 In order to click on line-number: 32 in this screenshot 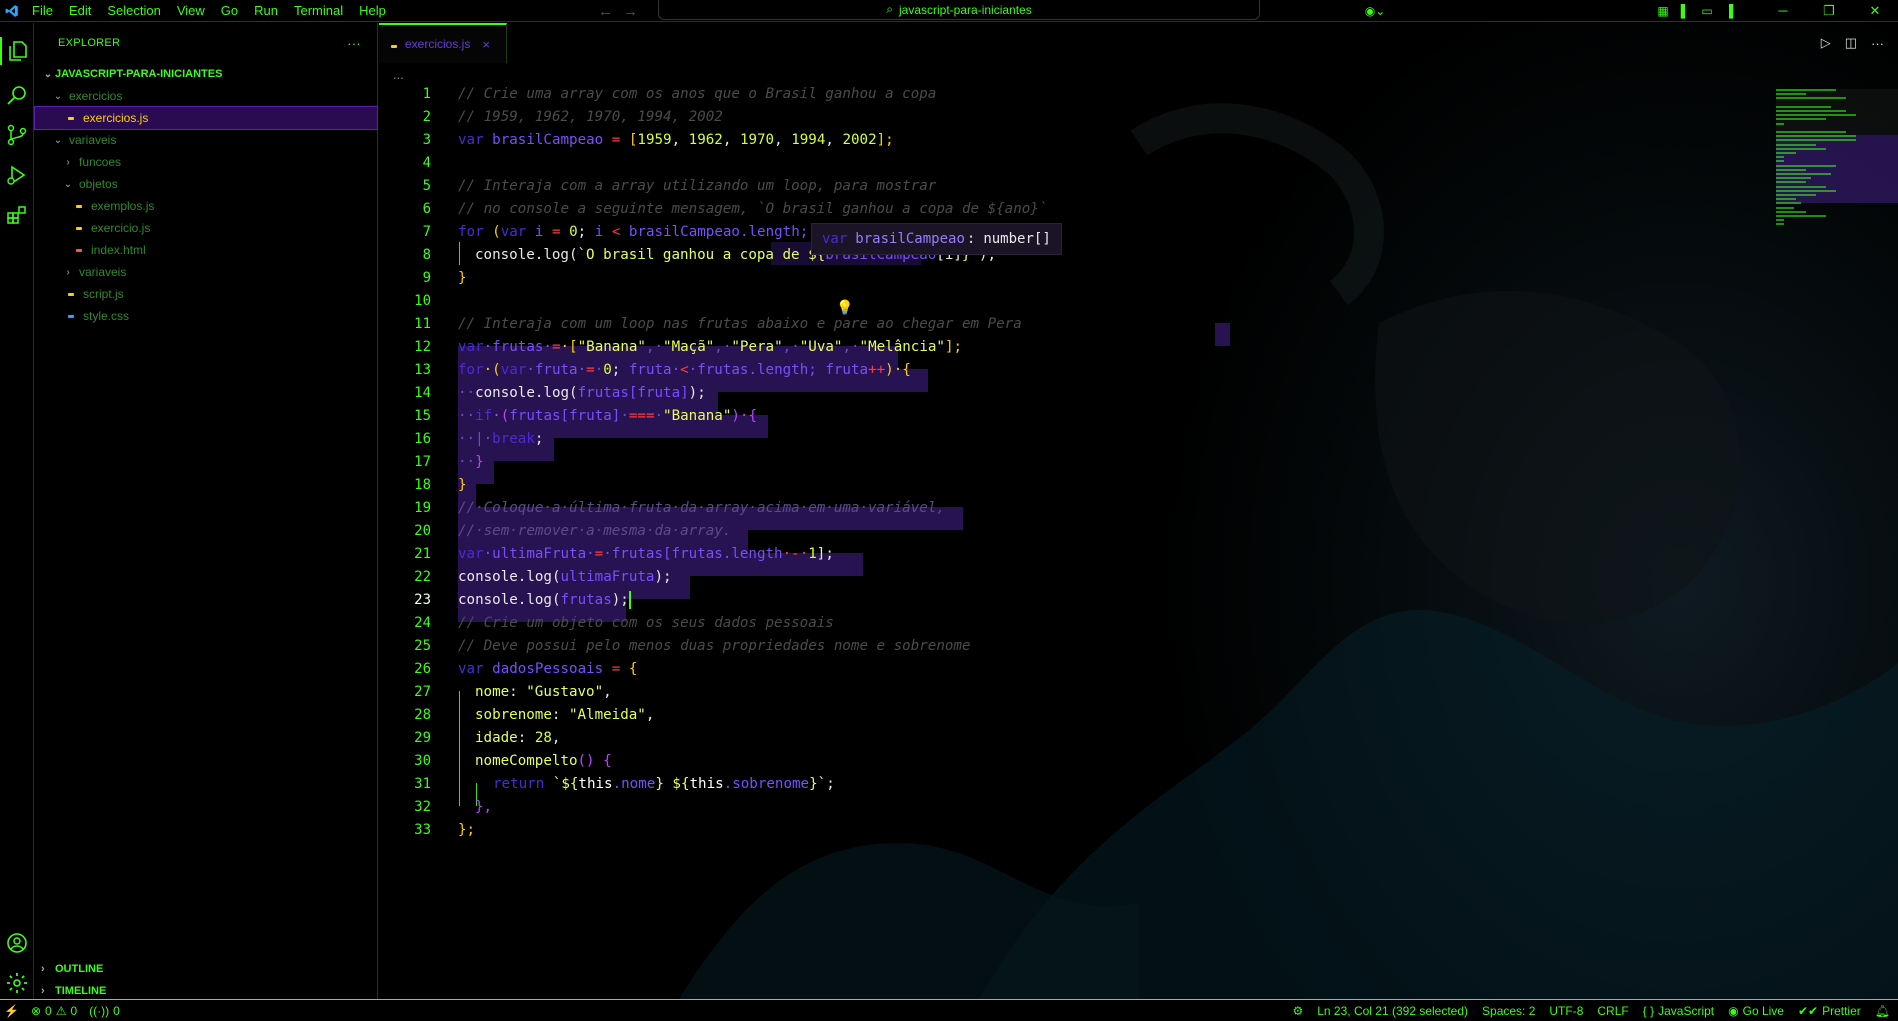, I will do `click(422, 807)`.